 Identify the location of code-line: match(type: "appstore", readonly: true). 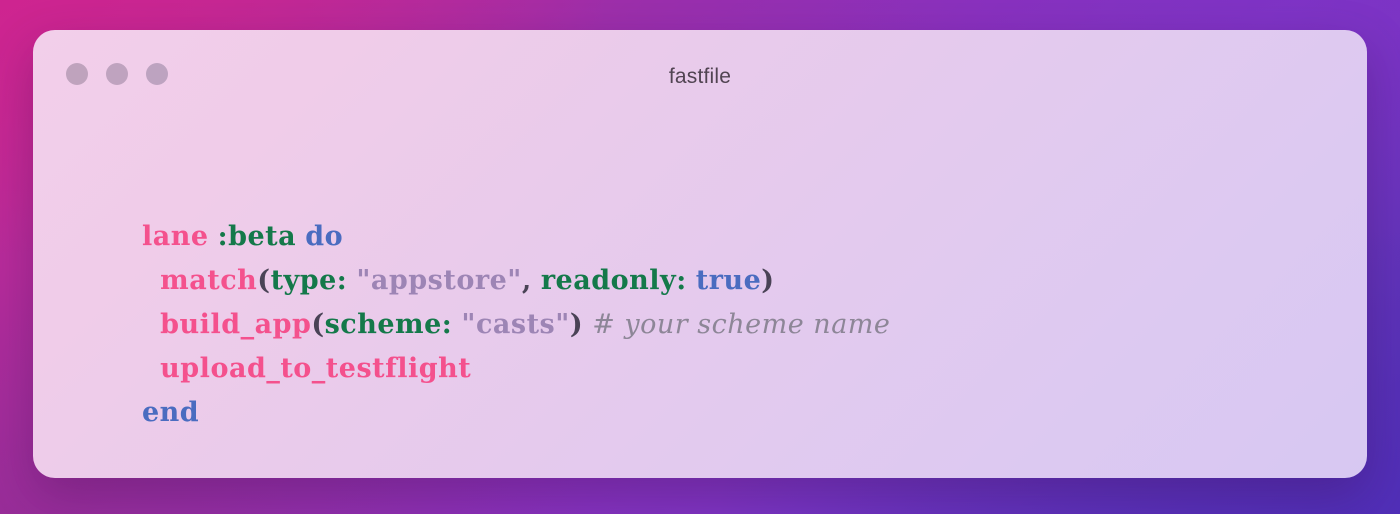
(516, 281).